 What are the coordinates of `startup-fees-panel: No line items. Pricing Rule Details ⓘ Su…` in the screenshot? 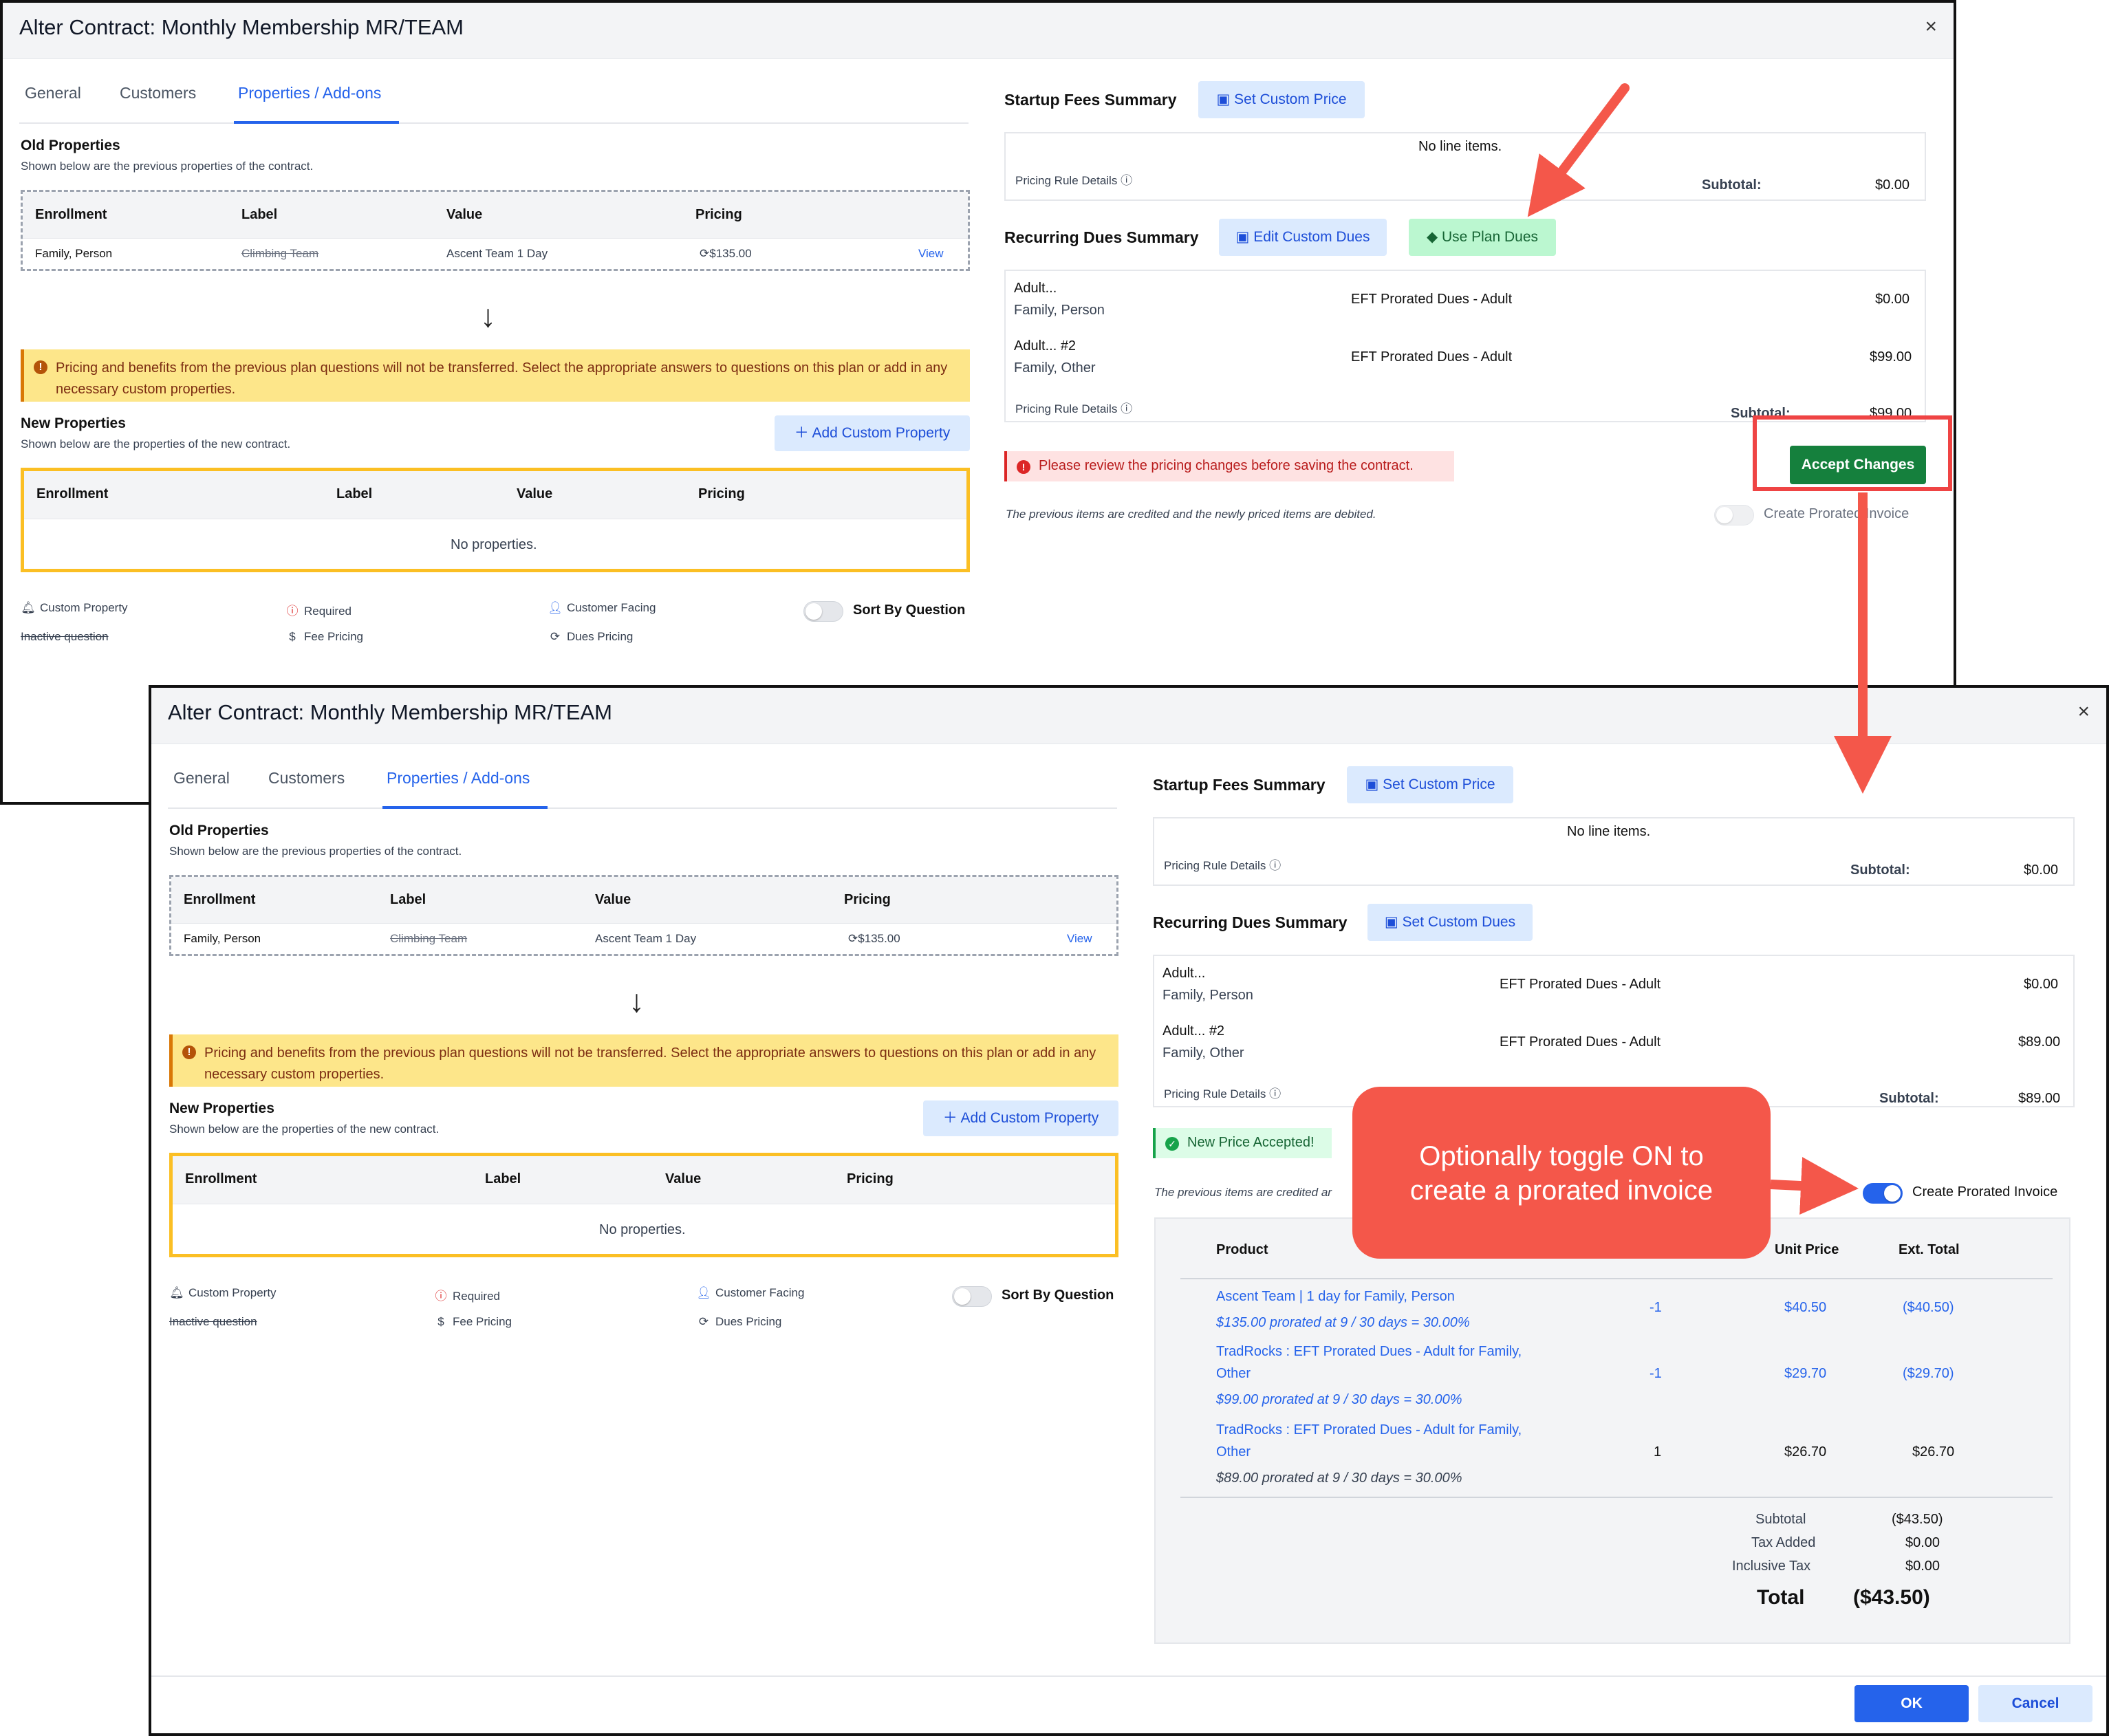 It's located at (1465, 166).